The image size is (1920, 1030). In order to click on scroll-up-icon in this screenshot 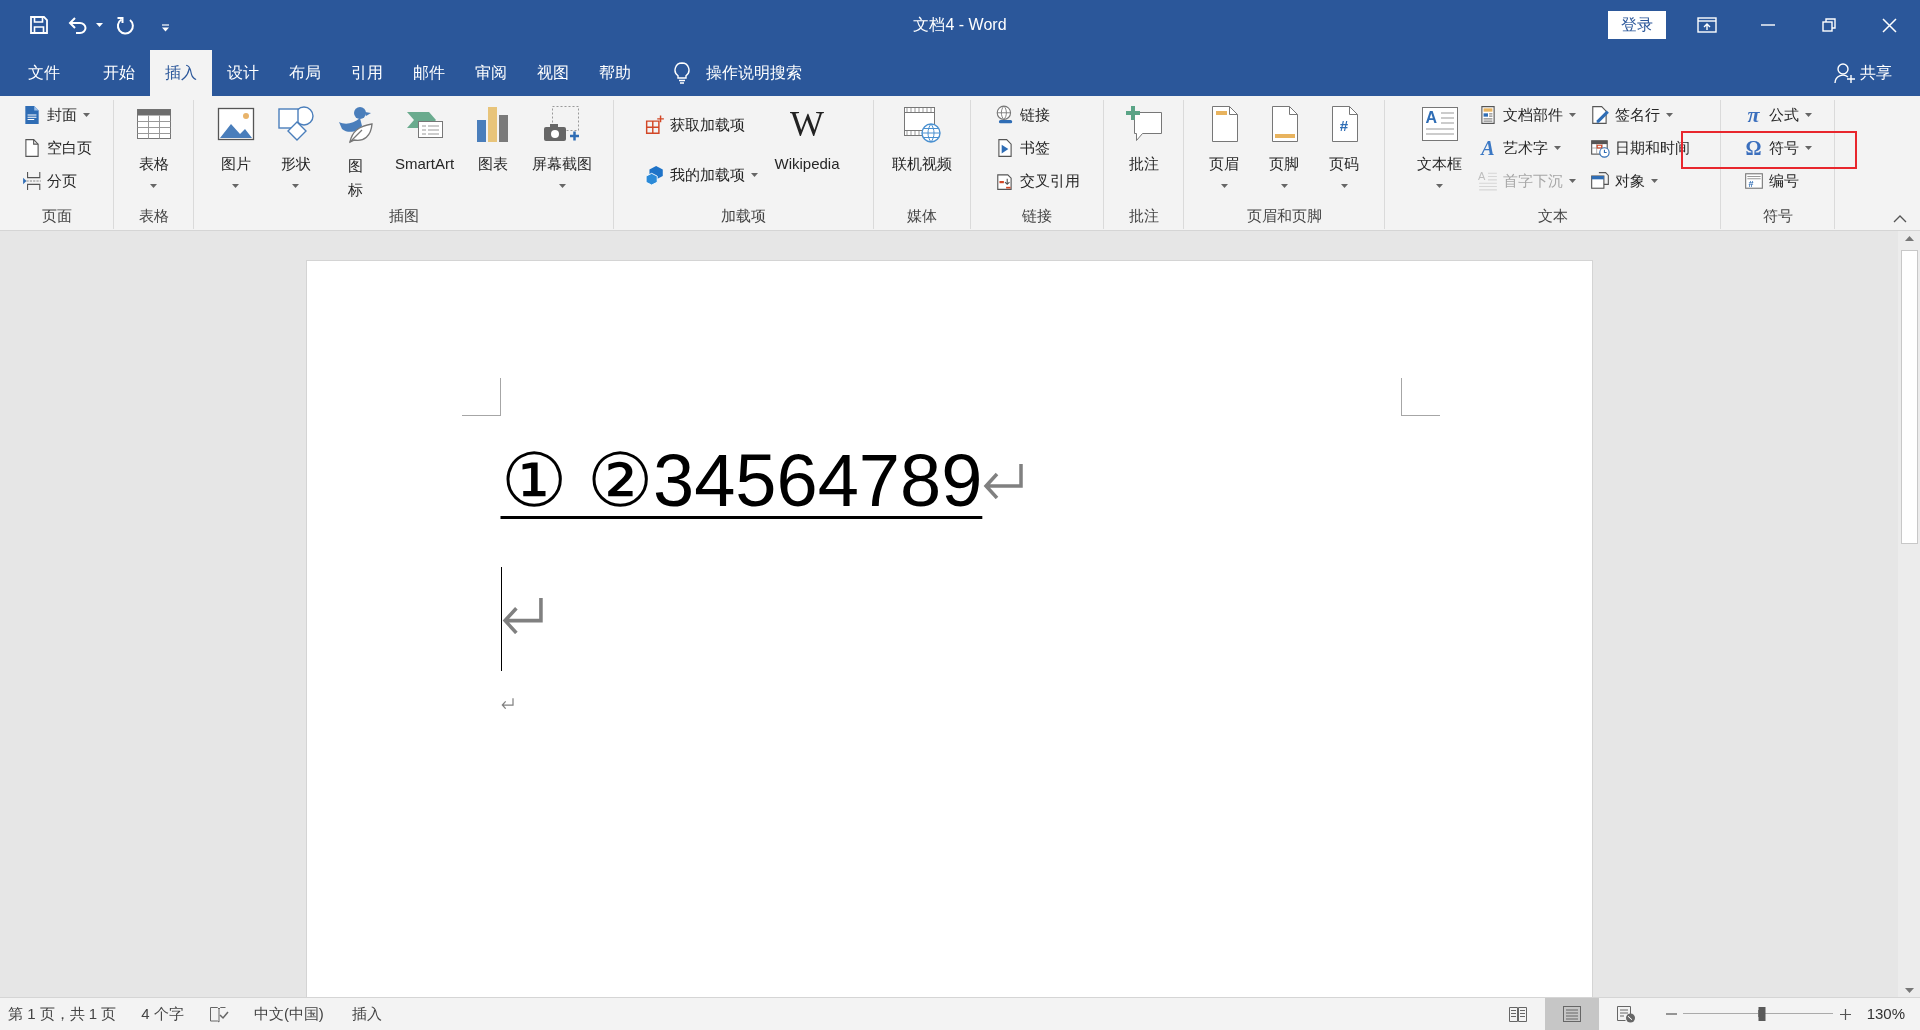, I will do `click(1909, 238)`.